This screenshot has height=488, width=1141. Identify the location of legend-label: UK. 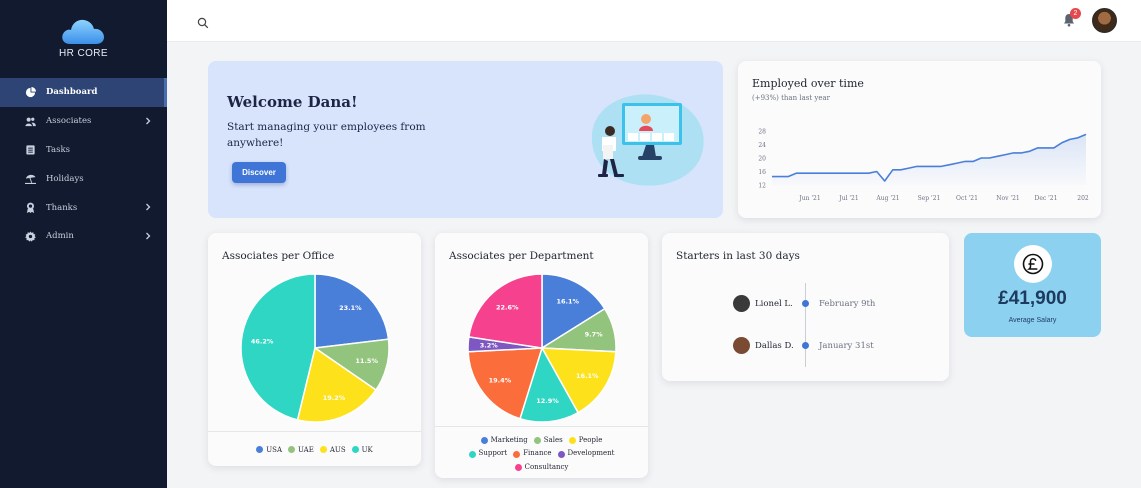
(367, 449).